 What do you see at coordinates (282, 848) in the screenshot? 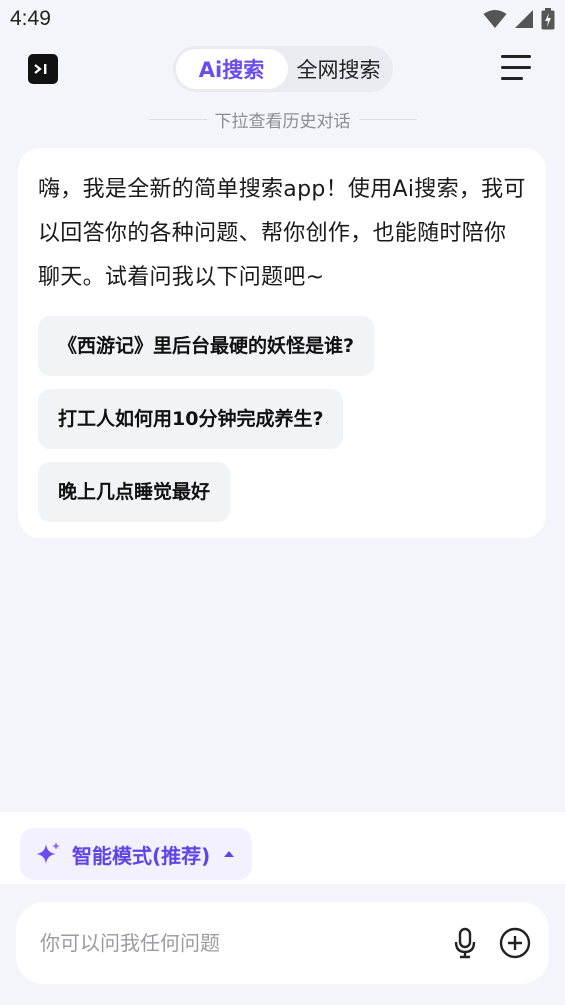
I see `mode-panel: 智能模式(推荐)` at bounding box center [282, 848].